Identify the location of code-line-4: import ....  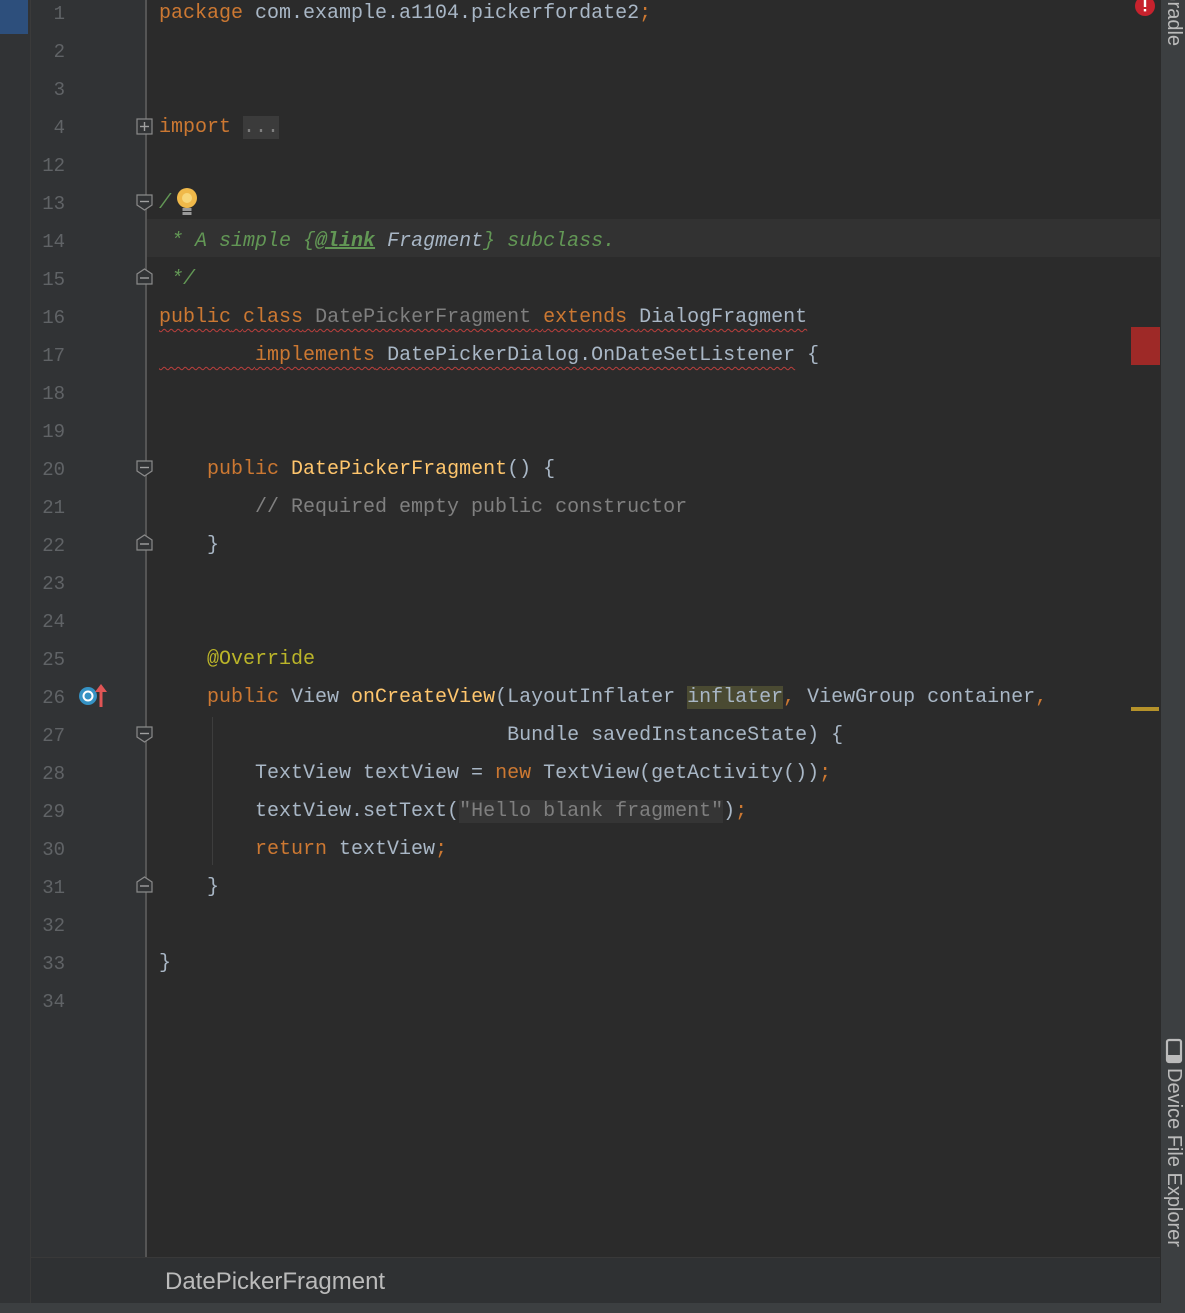
(219, 128).